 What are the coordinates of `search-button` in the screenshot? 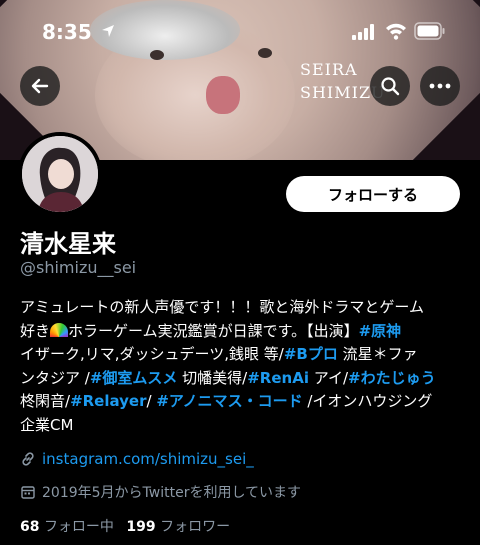 It's located at (390, 86).